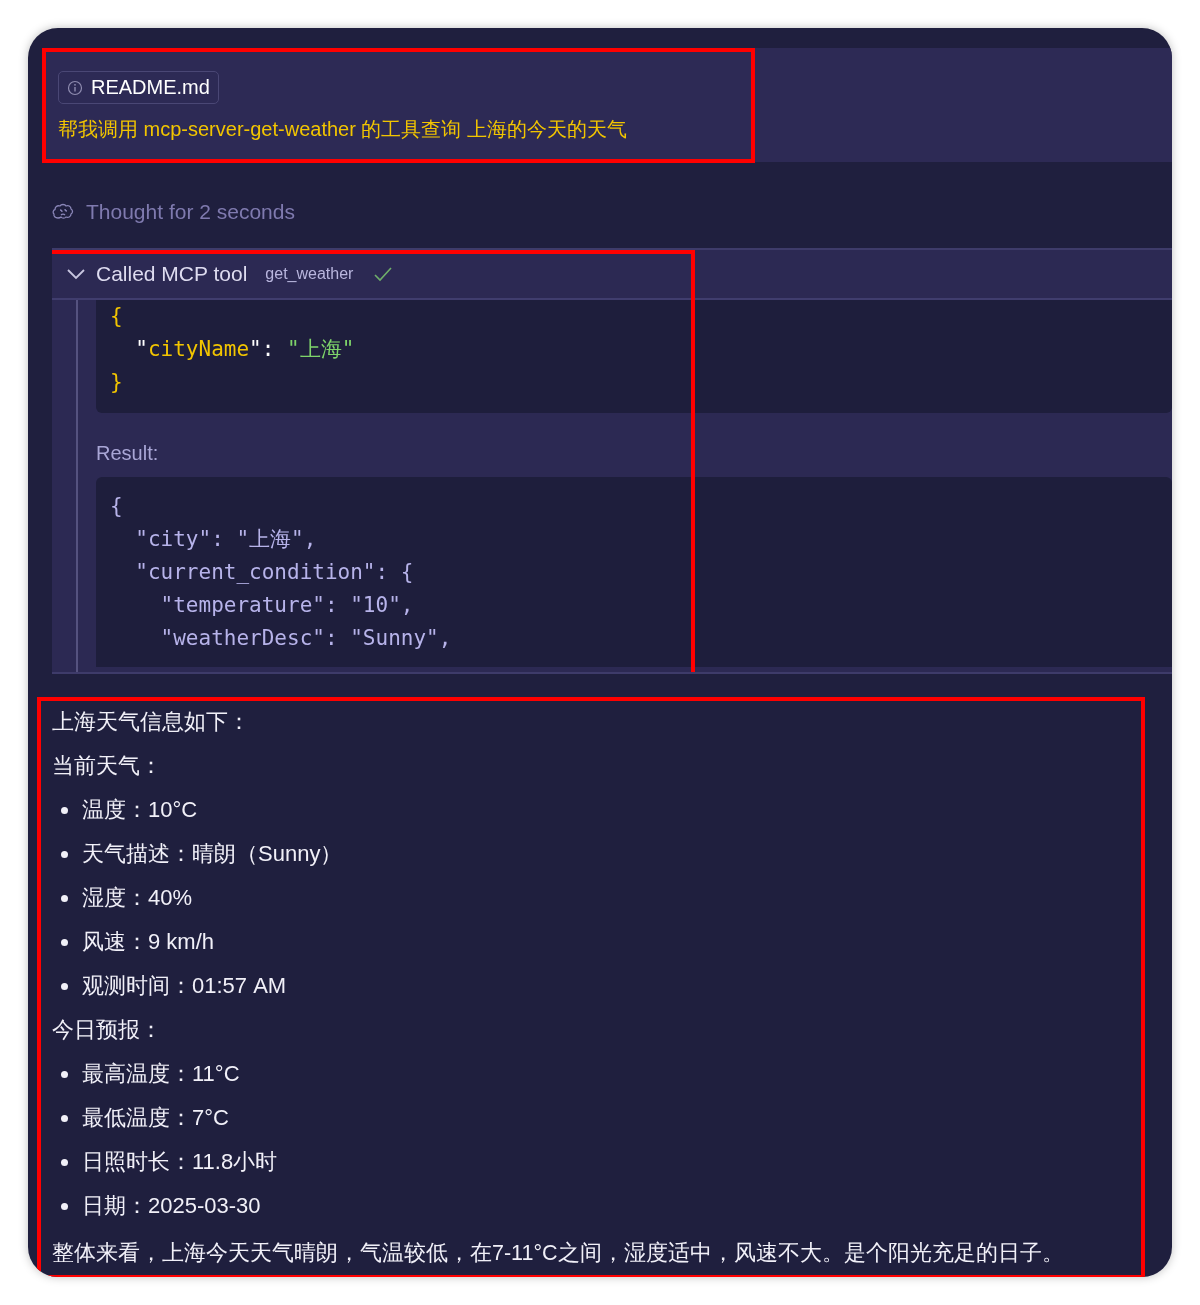  I want to click on code-line: "weatherDesc": "Sunny",, so click(306, 638).